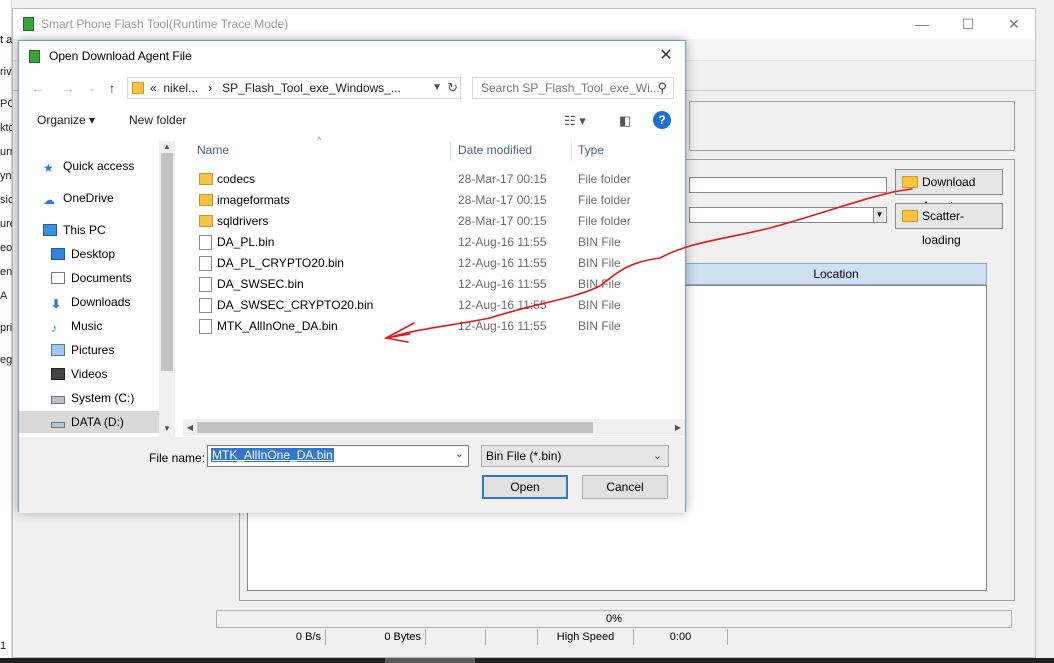  What do you see at coordinates (452, 88) in the screenshot?
I see `refresh-icon: ↻` at bounding box center [452, 88].